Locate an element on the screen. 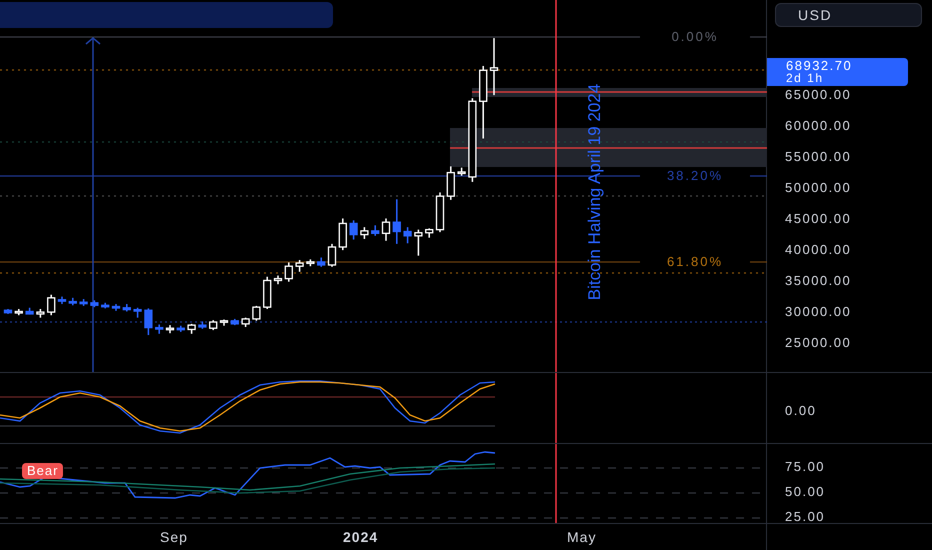 The width and height of the screenshot is (932, 550). price-tick: 50000.00 is located at coordinates (818, 188).